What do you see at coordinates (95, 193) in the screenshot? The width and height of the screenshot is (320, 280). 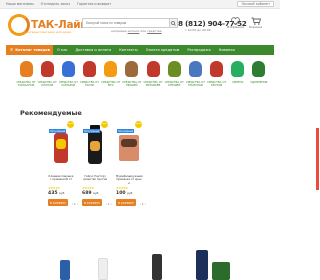 I see `product-price: 689 руб` at bounding box center [95, 193].